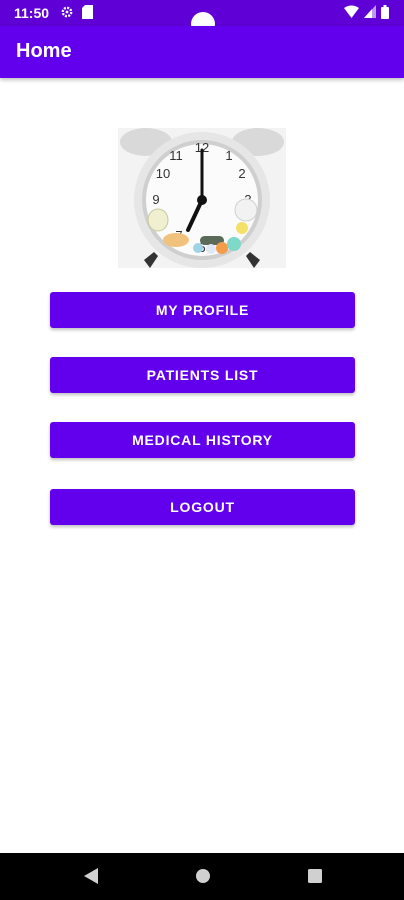 This screenshot has height=900, width=404. What do you see at coordinates (202, 375) in the screenshot?
I see `patients-list-button: PATIENTS LIST` at bounding box center [202, 375].